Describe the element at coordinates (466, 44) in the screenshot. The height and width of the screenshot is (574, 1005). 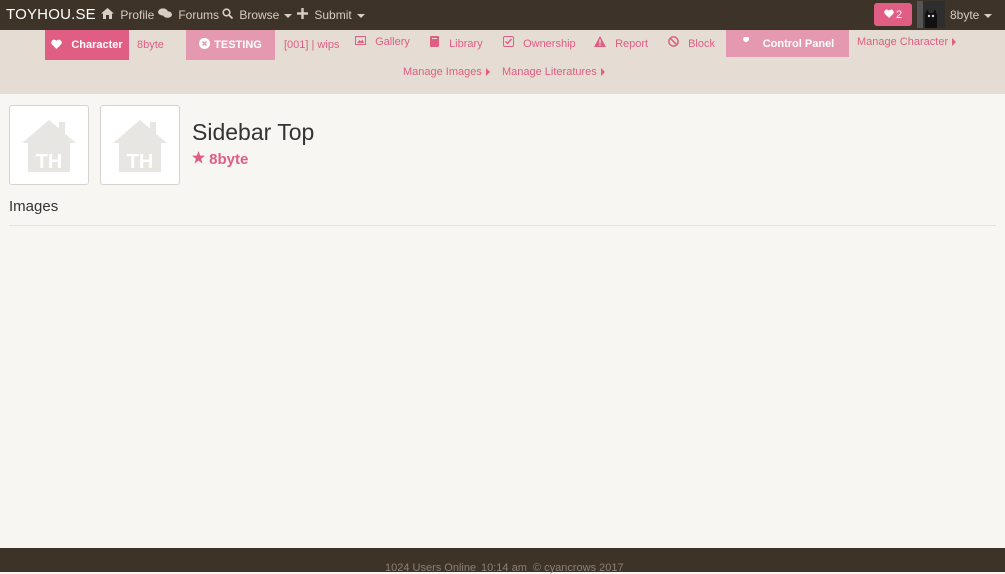
I see `library-link-label: Library` at that location.